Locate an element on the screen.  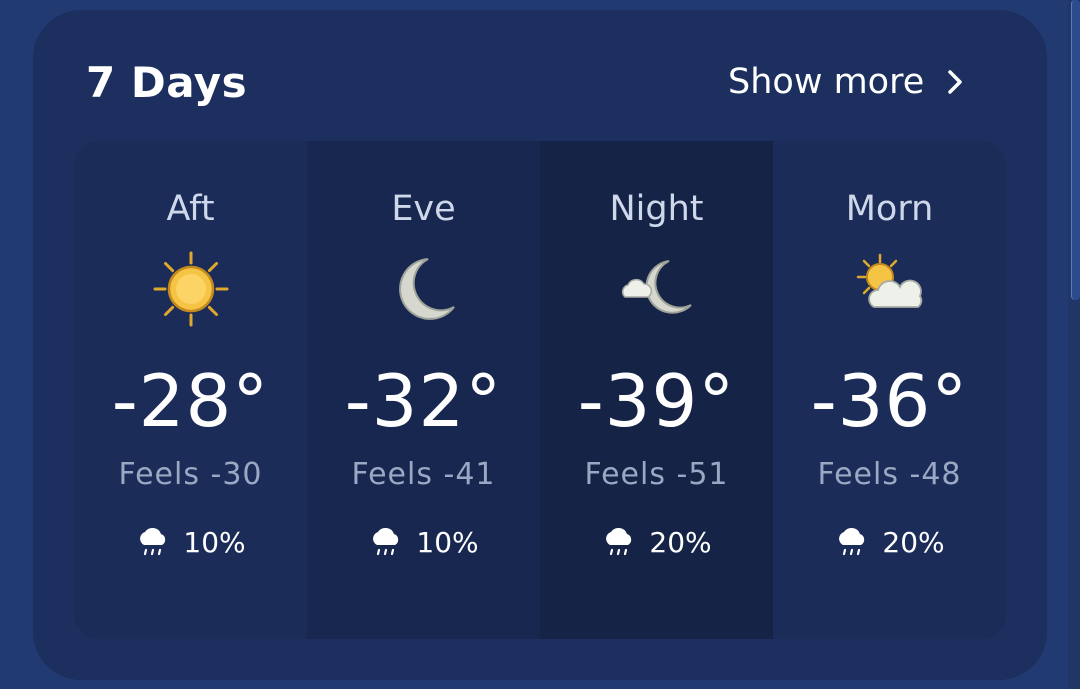
feels-like-value: Feels -41 is located at coordinates (423, 474).